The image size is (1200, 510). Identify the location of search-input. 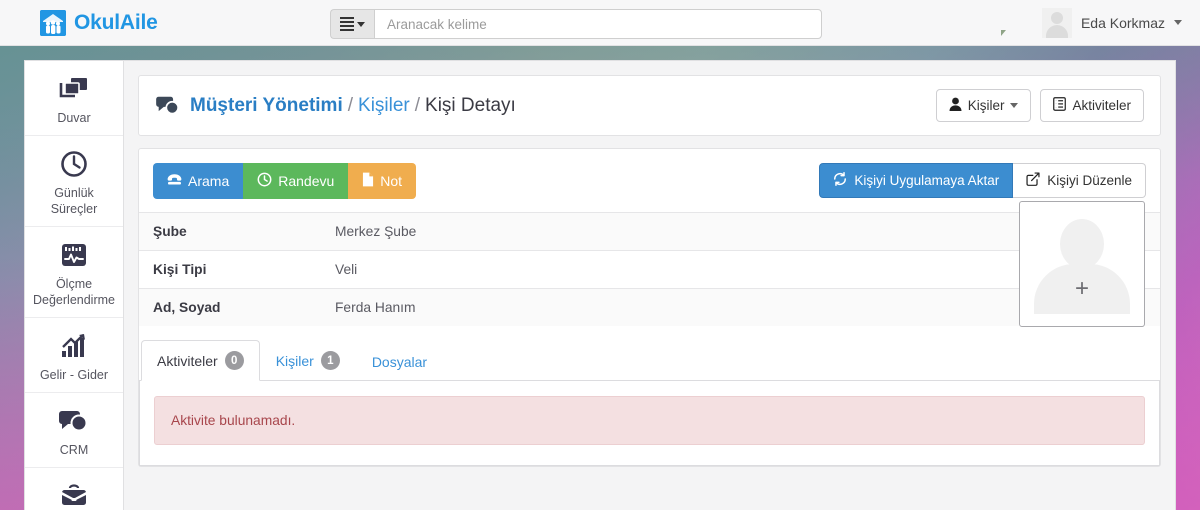
(598, 24).